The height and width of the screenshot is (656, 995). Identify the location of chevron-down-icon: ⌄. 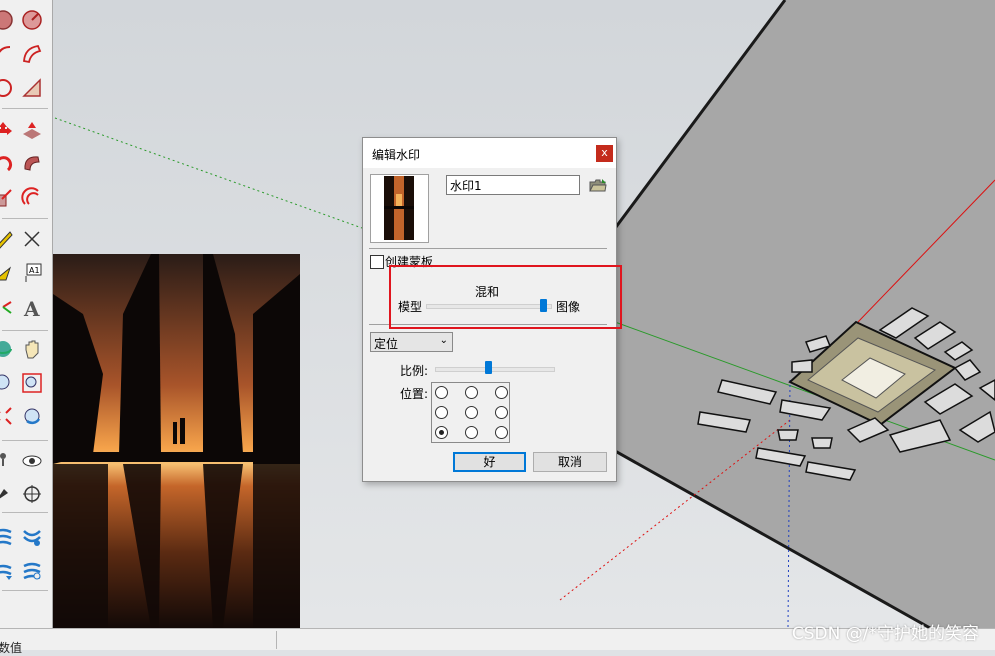
(443, 340).